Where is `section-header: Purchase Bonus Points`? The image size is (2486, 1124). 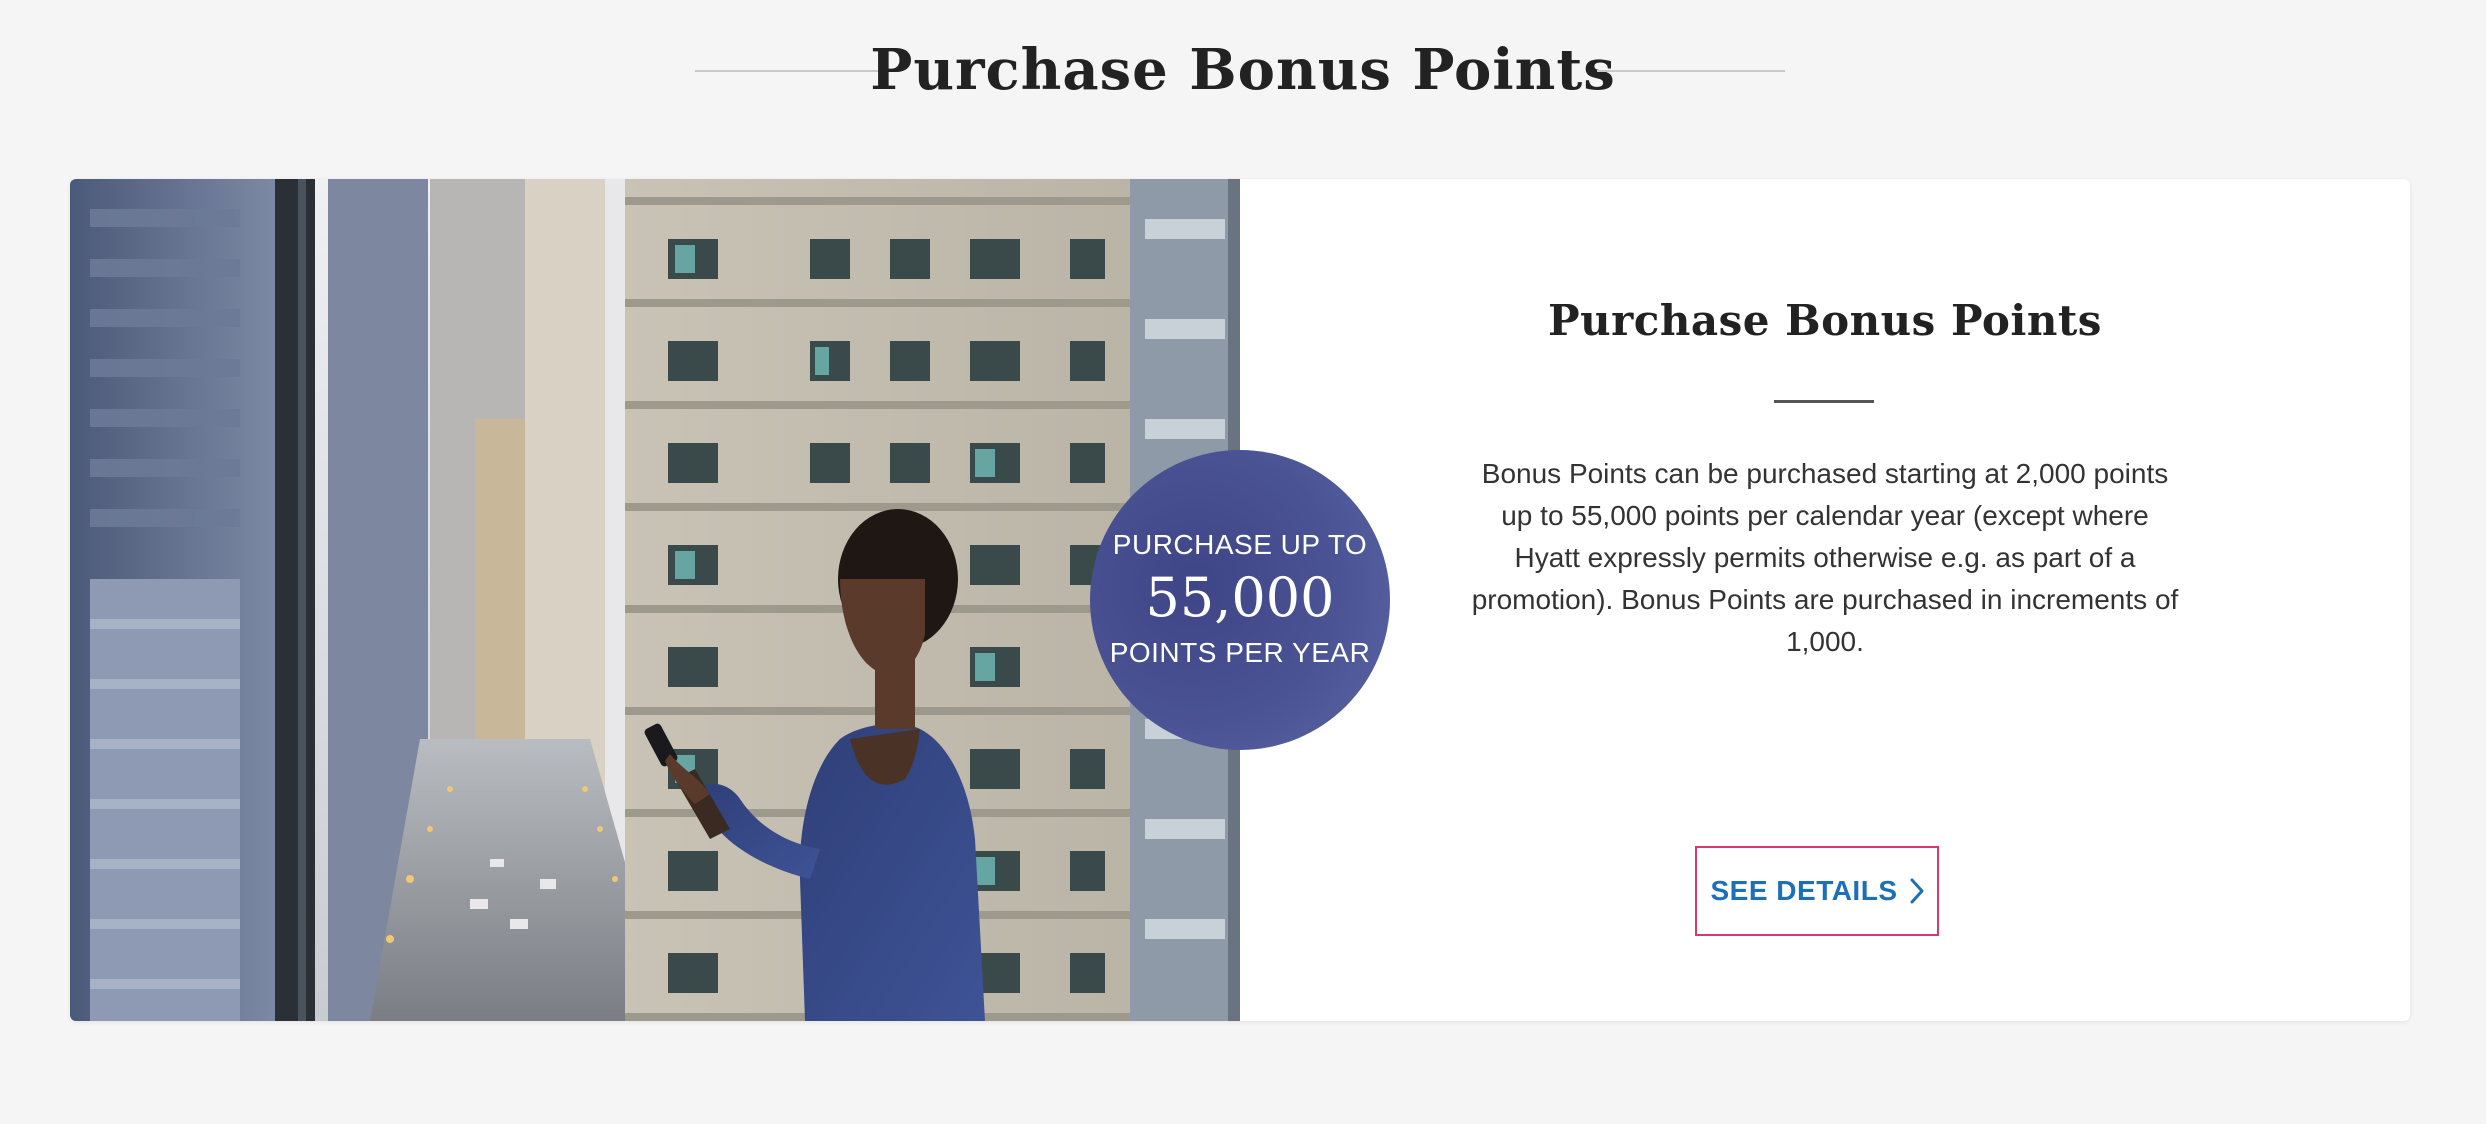 section-header: Purchase Bonus Points is located at coordinates (1243, 70).